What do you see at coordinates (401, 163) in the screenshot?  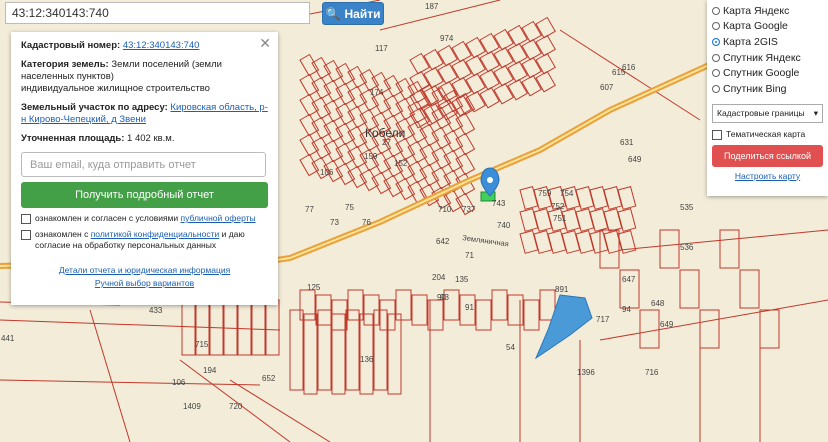 I see `parcel-number: 152` at bounding box center [401, 163].